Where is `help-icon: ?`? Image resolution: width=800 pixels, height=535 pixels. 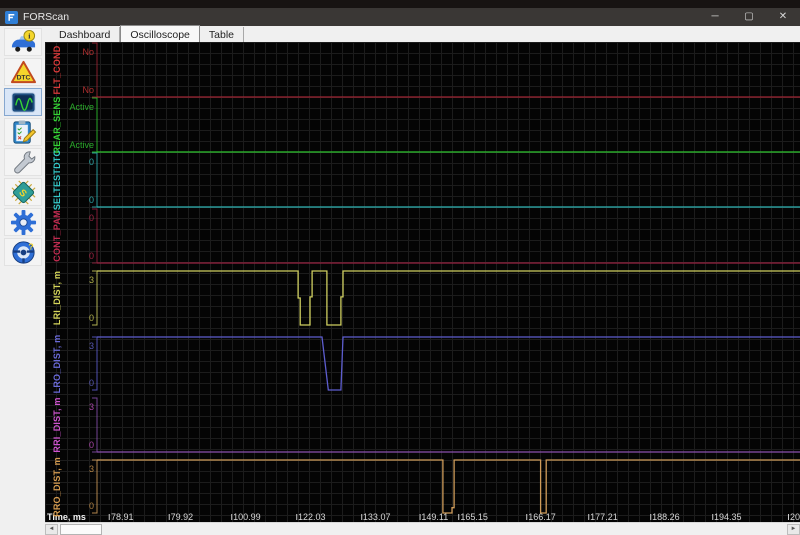 help-icon: ? is located at coordinates (23, 252).